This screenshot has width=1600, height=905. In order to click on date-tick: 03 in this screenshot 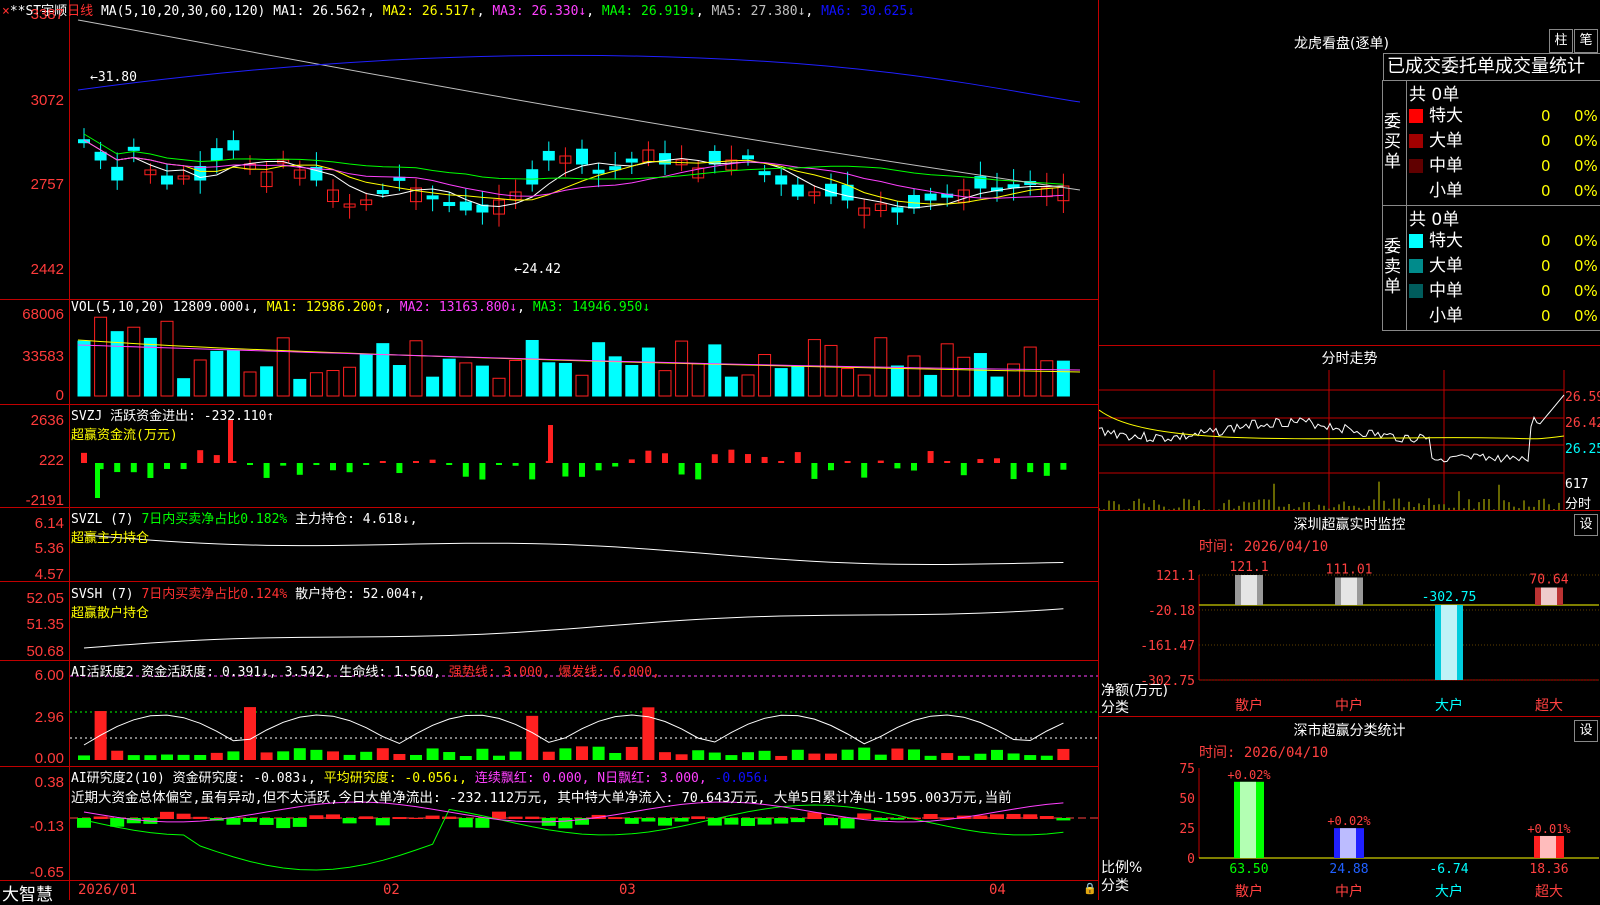, I will do `click(627, 890)`.